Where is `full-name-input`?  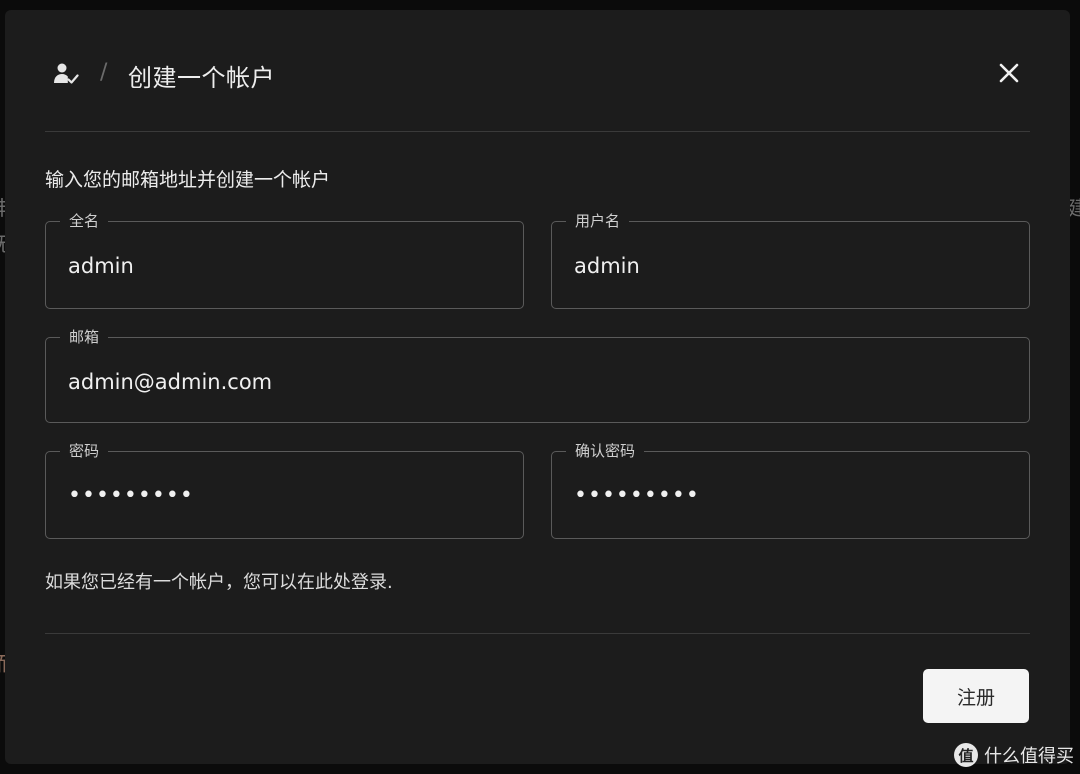 full-name-input is located at coordinates (284, 266).